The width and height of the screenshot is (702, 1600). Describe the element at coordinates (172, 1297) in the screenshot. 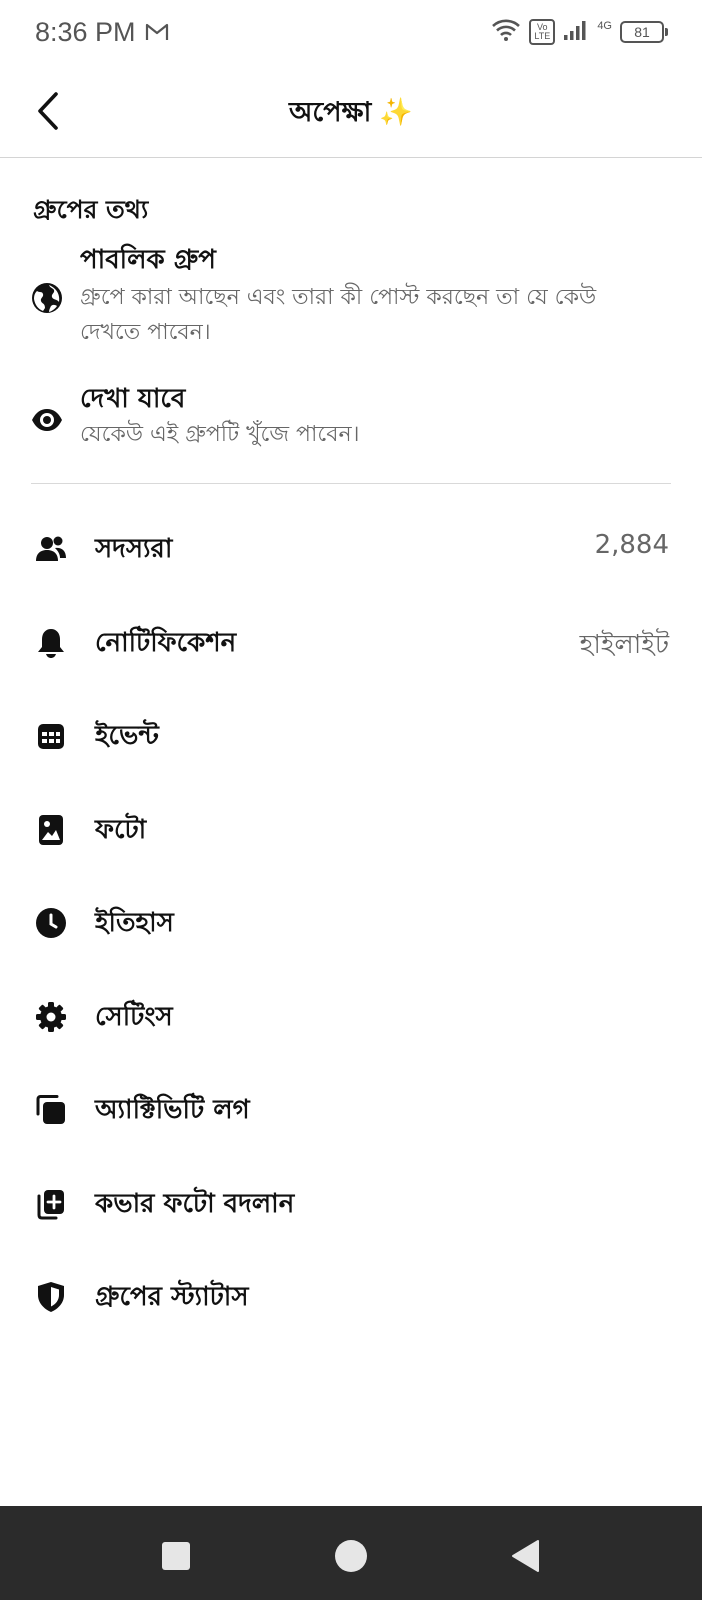

I see `menu-label-group-status: গ্রুপের স্ট্যাটাস` at that location.